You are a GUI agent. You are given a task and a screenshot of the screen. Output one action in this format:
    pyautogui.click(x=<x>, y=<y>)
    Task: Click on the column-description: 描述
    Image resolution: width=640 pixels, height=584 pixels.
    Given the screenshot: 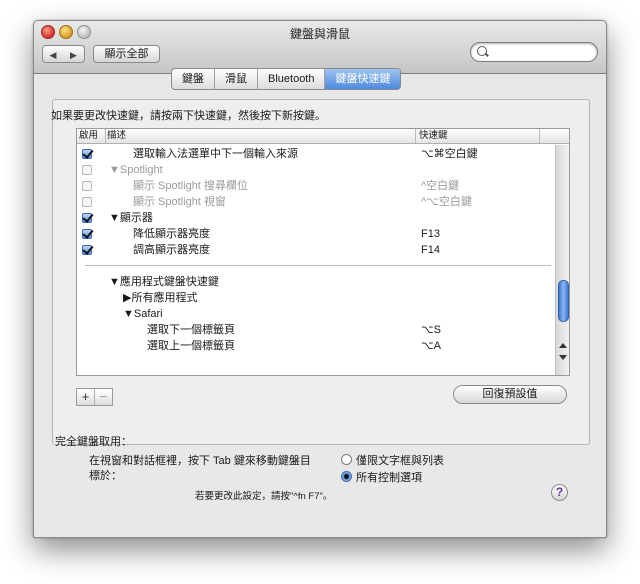 What is the action you would take?
    pyautogui.click(x=261, y=136)
    